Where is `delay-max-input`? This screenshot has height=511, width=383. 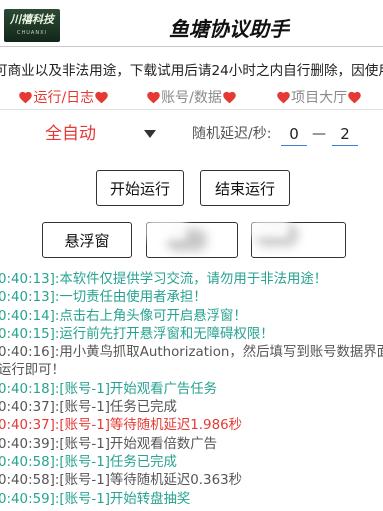
delay-max-input is located at coordinates (345, 134).